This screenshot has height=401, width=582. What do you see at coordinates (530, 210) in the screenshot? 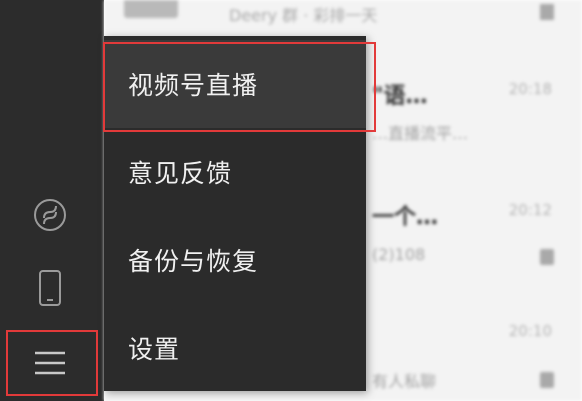
I see `chat-time: 20:12` at bounding box center [530, 210].